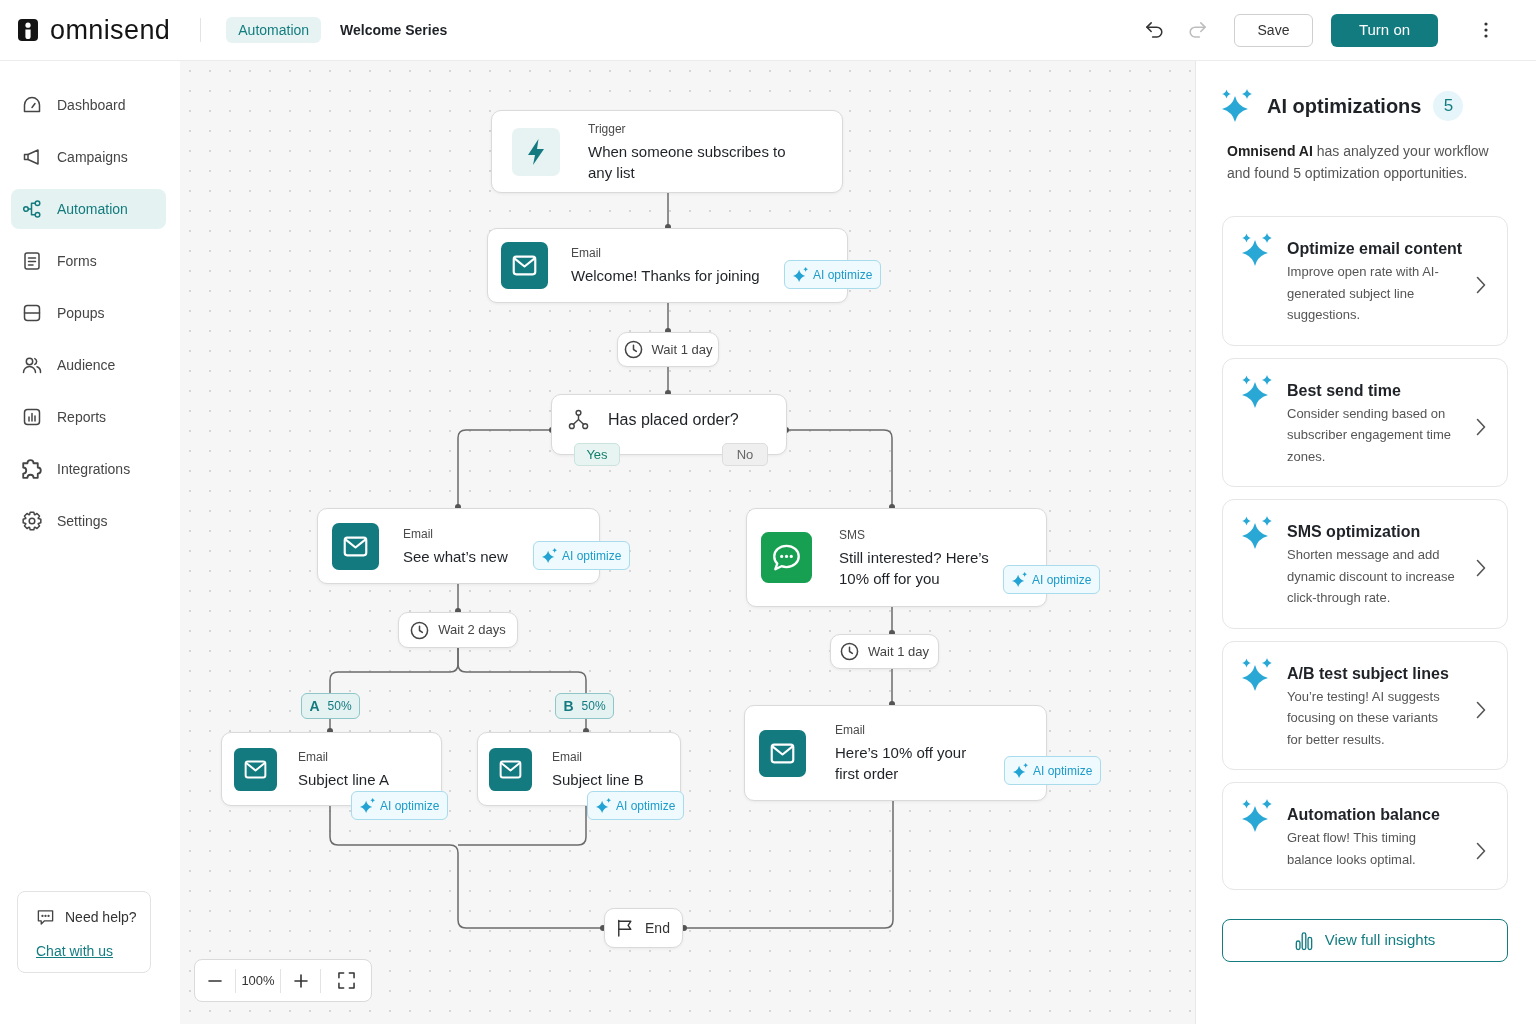  I want to click on suggestion-title: A/B test subject lines, so click(1368, 673).